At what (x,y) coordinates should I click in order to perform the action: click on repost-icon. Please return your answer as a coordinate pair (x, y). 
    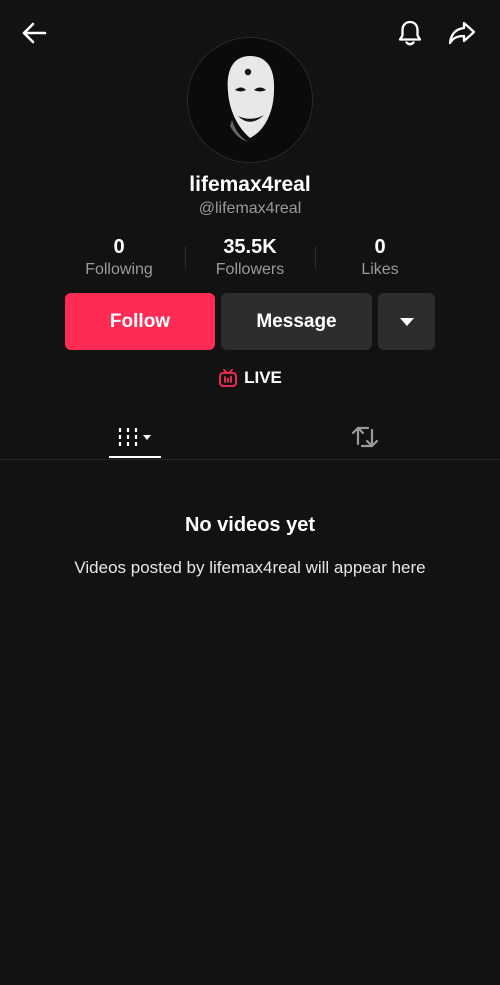
    Looking at the image, I should click on (365, 436).